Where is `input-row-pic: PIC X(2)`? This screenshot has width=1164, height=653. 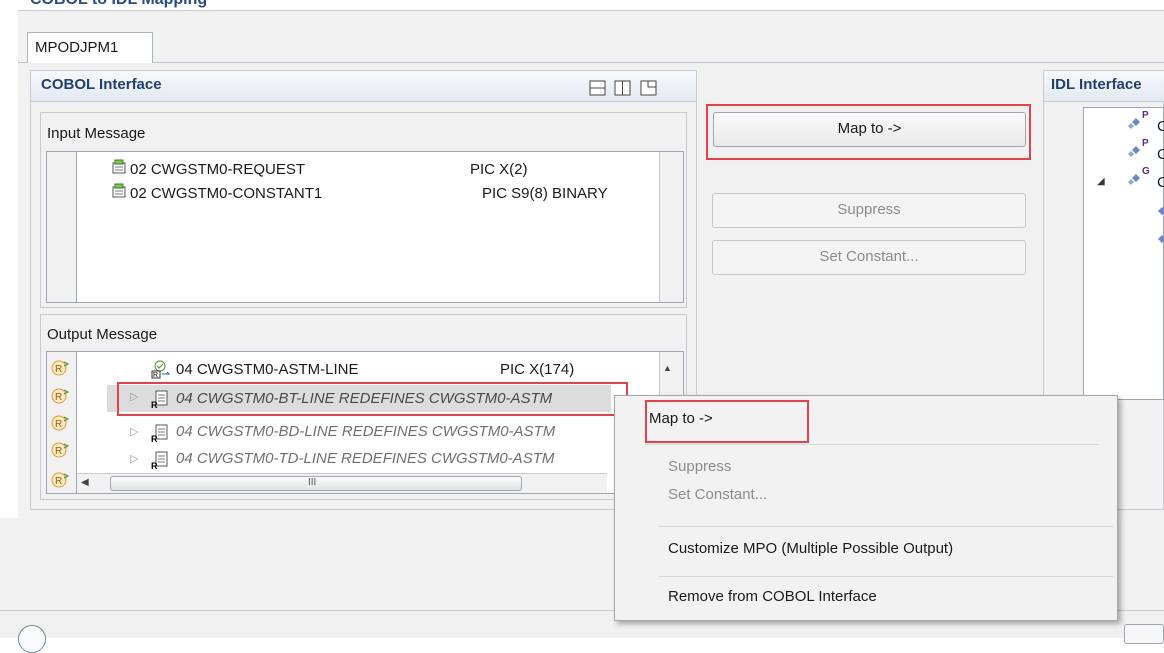 input-row-pic: PIC X(2) is located at coordinates (499, 169).